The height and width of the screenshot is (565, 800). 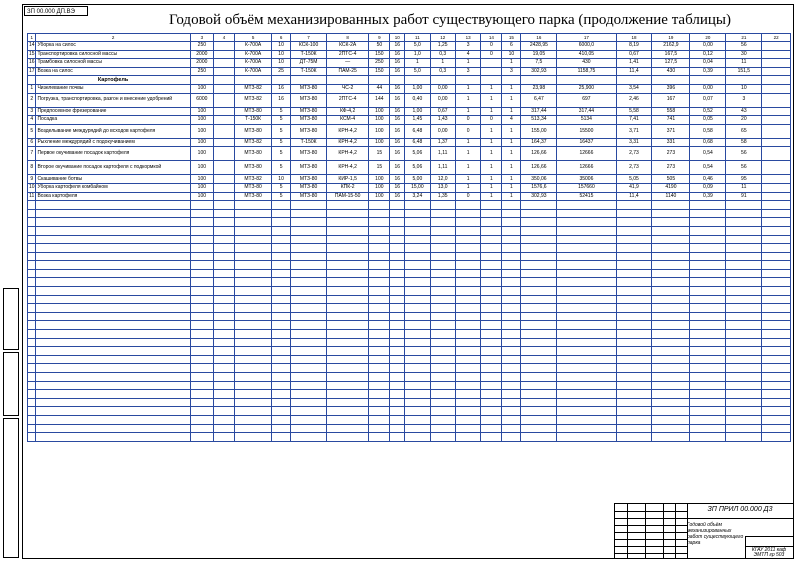 I want to click on column-number: 13, so click(x=468, y=37).